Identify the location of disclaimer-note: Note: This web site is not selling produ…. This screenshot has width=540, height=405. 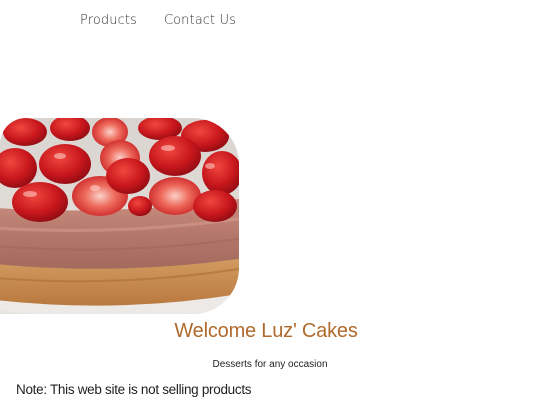
(134, 389).